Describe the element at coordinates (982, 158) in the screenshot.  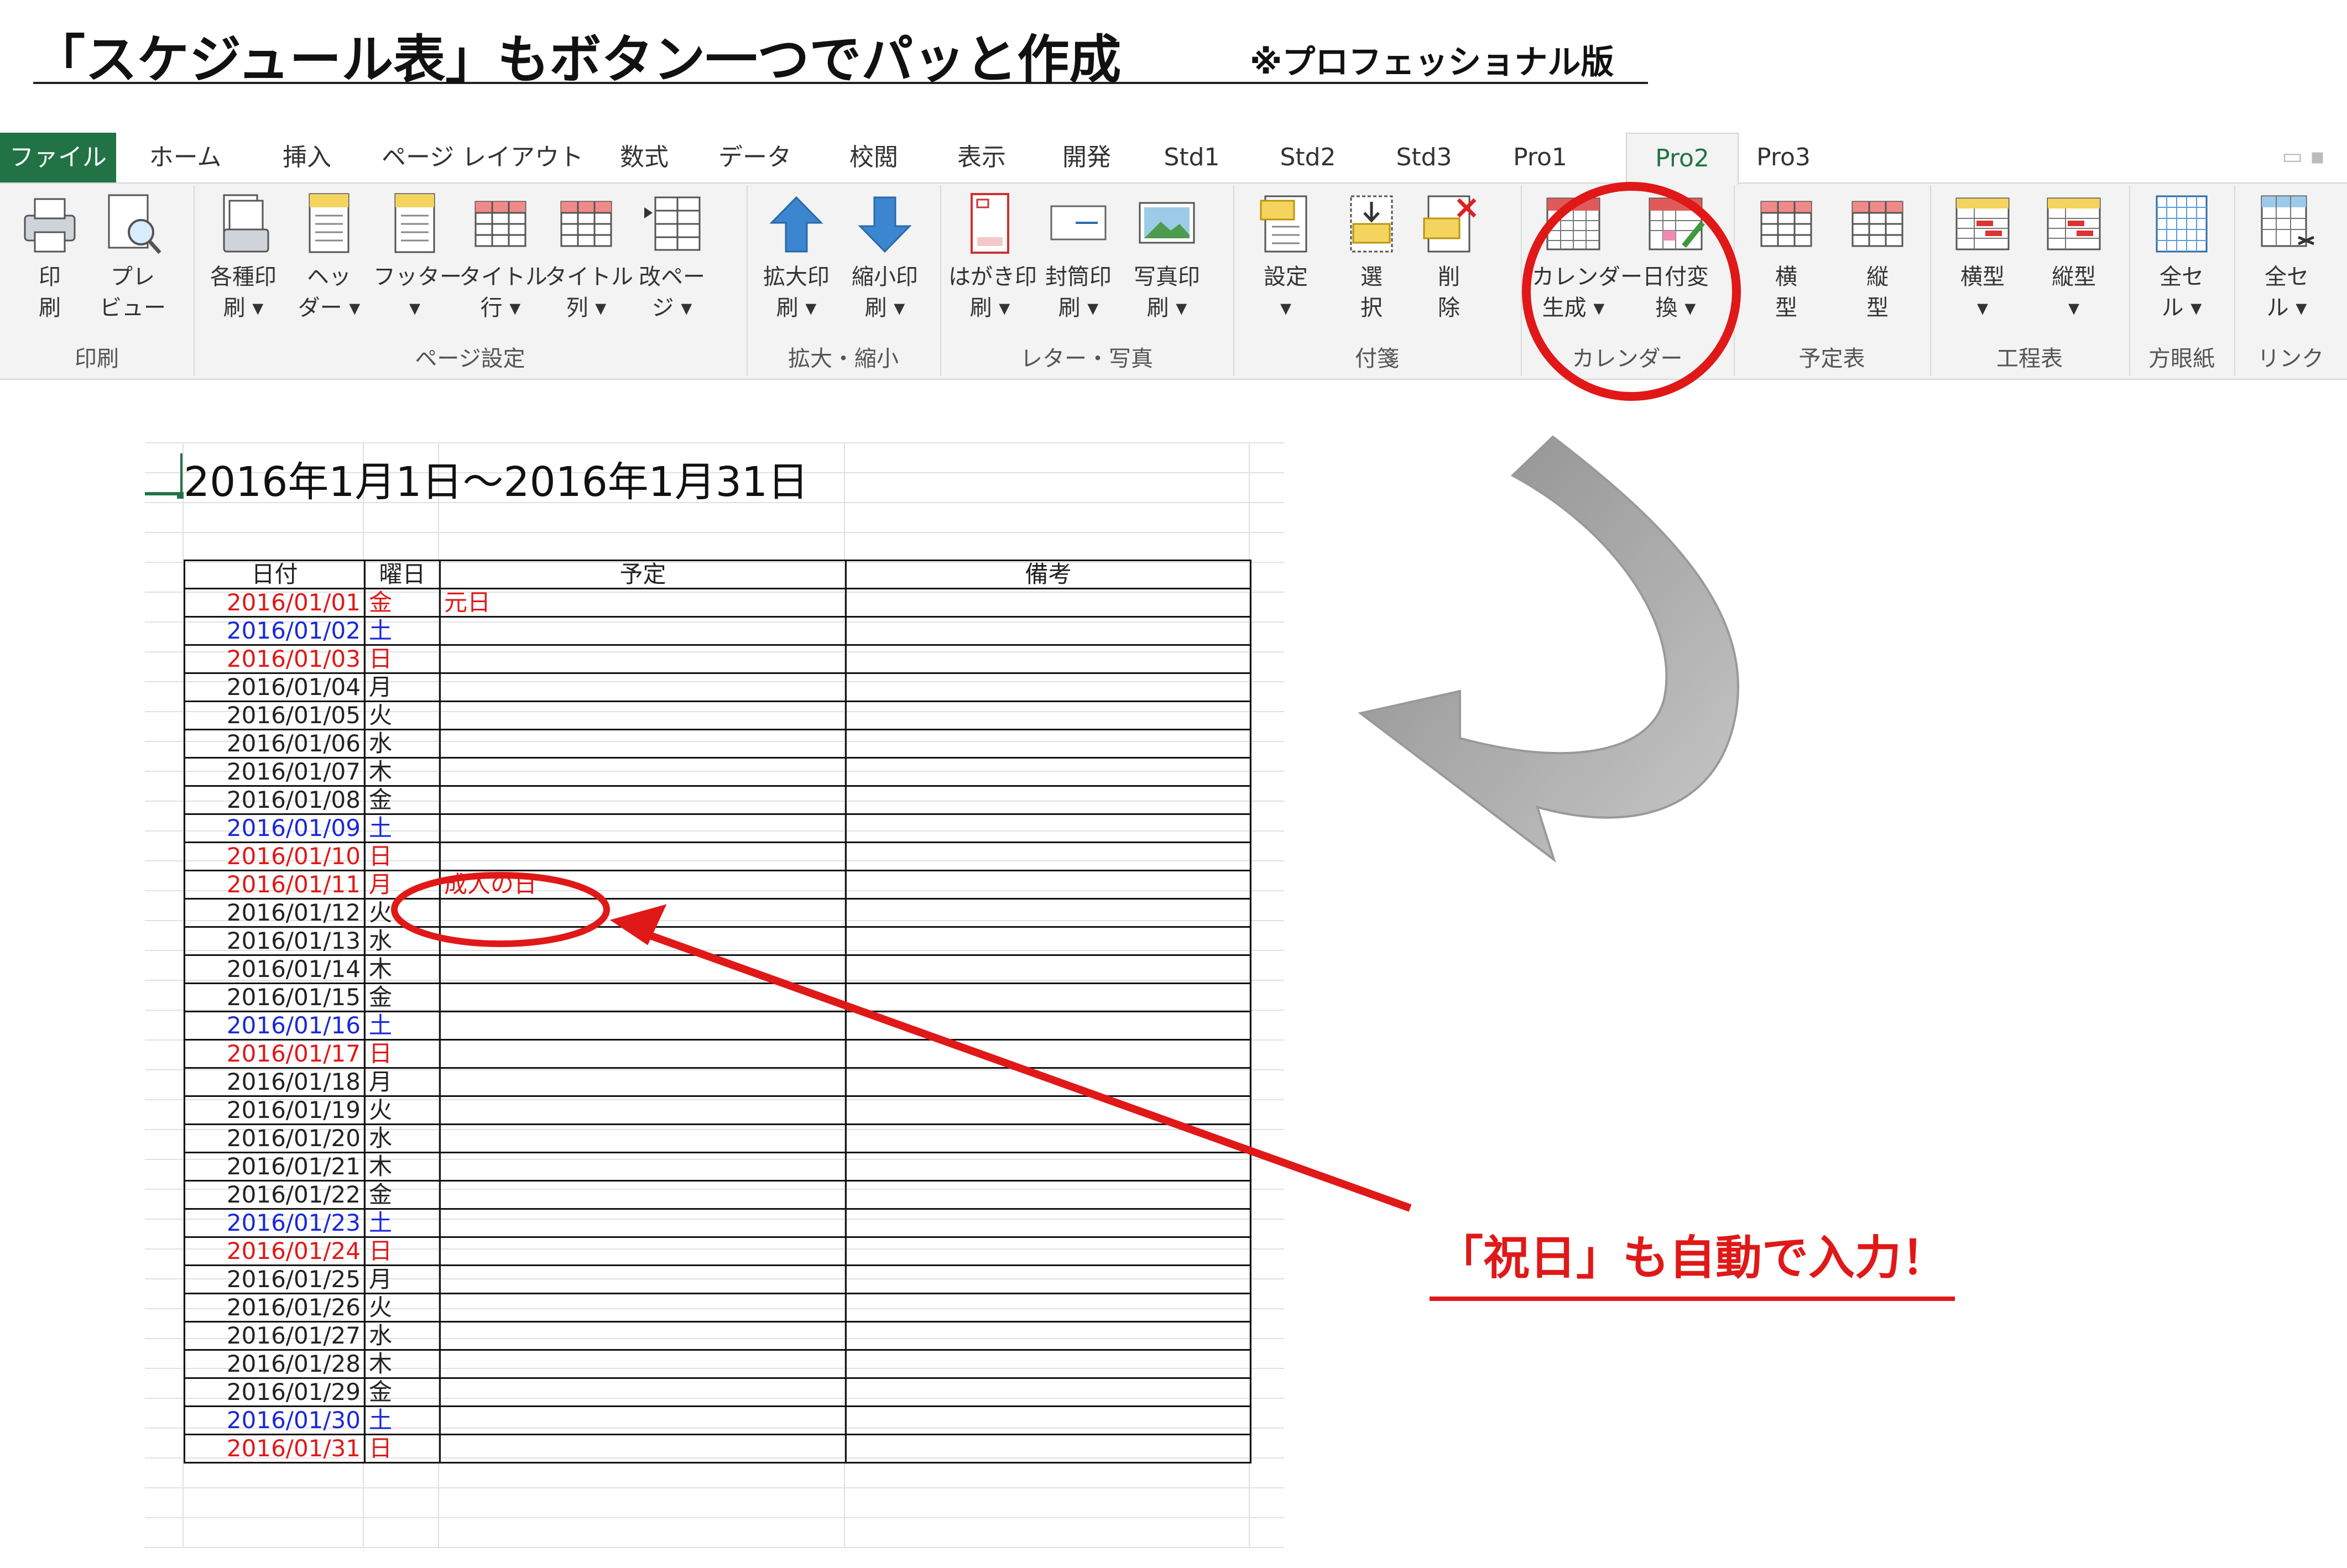
I see `tab-7: 表示` at that location.